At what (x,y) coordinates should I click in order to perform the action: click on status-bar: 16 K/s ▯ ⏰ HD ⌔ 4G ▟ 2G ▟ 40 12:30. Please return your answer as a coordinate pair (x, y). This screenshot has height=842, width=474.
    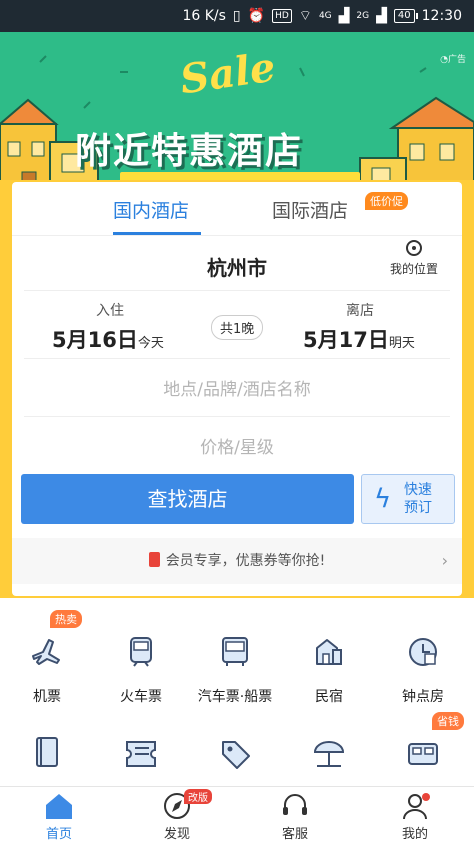
    Looking at the image, I should click on (237, 16).